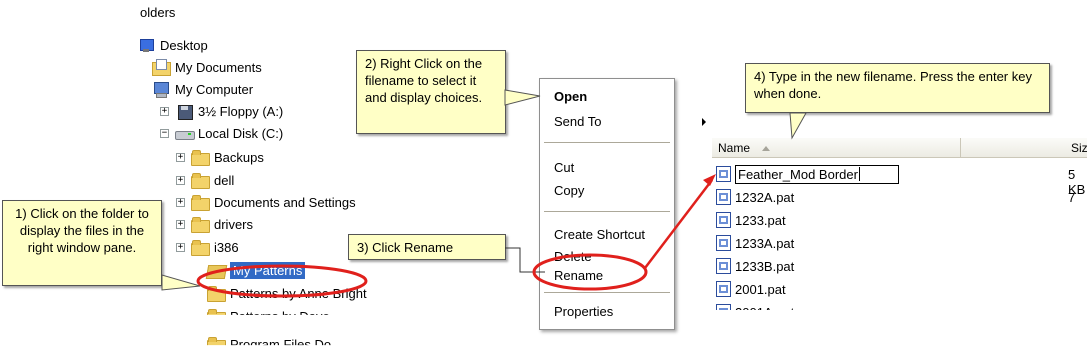  What do you see at coordinates (704, 122) in the screenshot?
I see `submenu-arrow-icon` at bounding box center [704, 122].